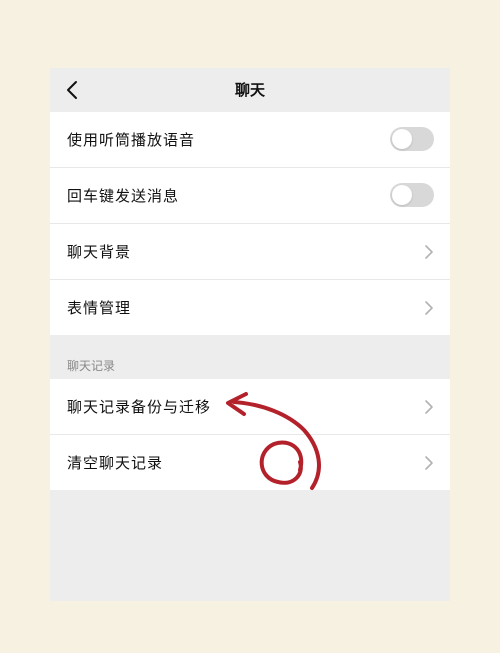  I want to click on setting-row-backup-migrate: 聊天记录备份与迁移, so click(250, 407).